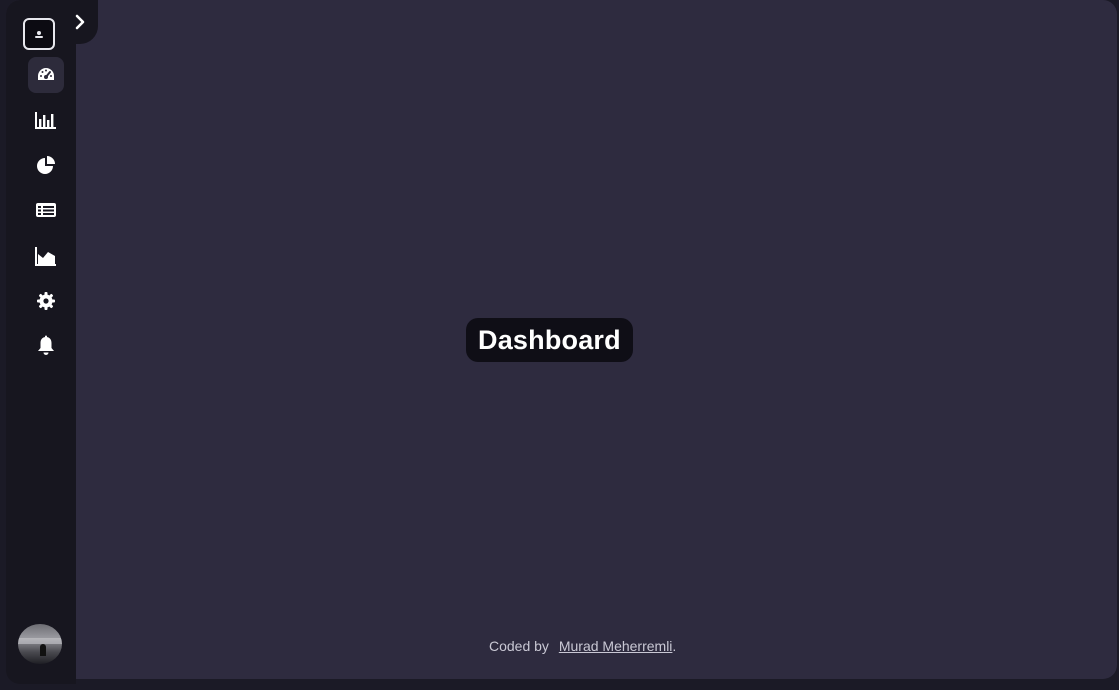  Describe the element at coordinates (40, 641) in the screenshot. I see `avatar-photo-horizon` at that location.